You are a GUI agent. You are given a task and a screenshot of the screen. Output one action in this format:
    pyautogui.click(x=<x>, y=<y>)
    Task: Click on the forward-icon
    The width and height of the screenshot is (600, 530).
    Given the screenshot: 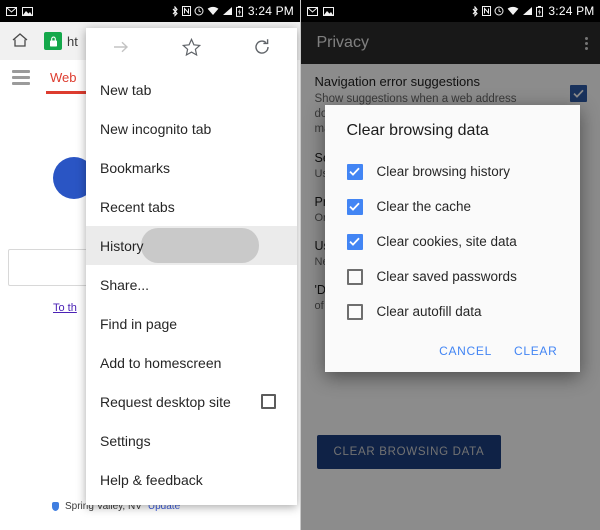 What is the action you would take?
    pyautogui.click(x=121, y=47)
    